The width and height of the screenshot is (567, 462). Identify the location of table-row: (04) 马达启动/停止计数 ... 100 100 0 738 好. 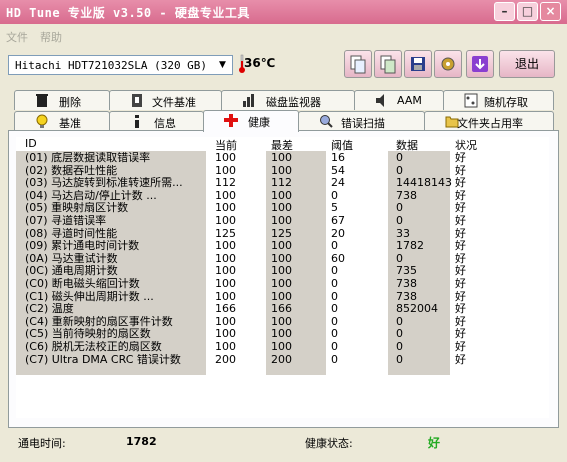
(282, 196).